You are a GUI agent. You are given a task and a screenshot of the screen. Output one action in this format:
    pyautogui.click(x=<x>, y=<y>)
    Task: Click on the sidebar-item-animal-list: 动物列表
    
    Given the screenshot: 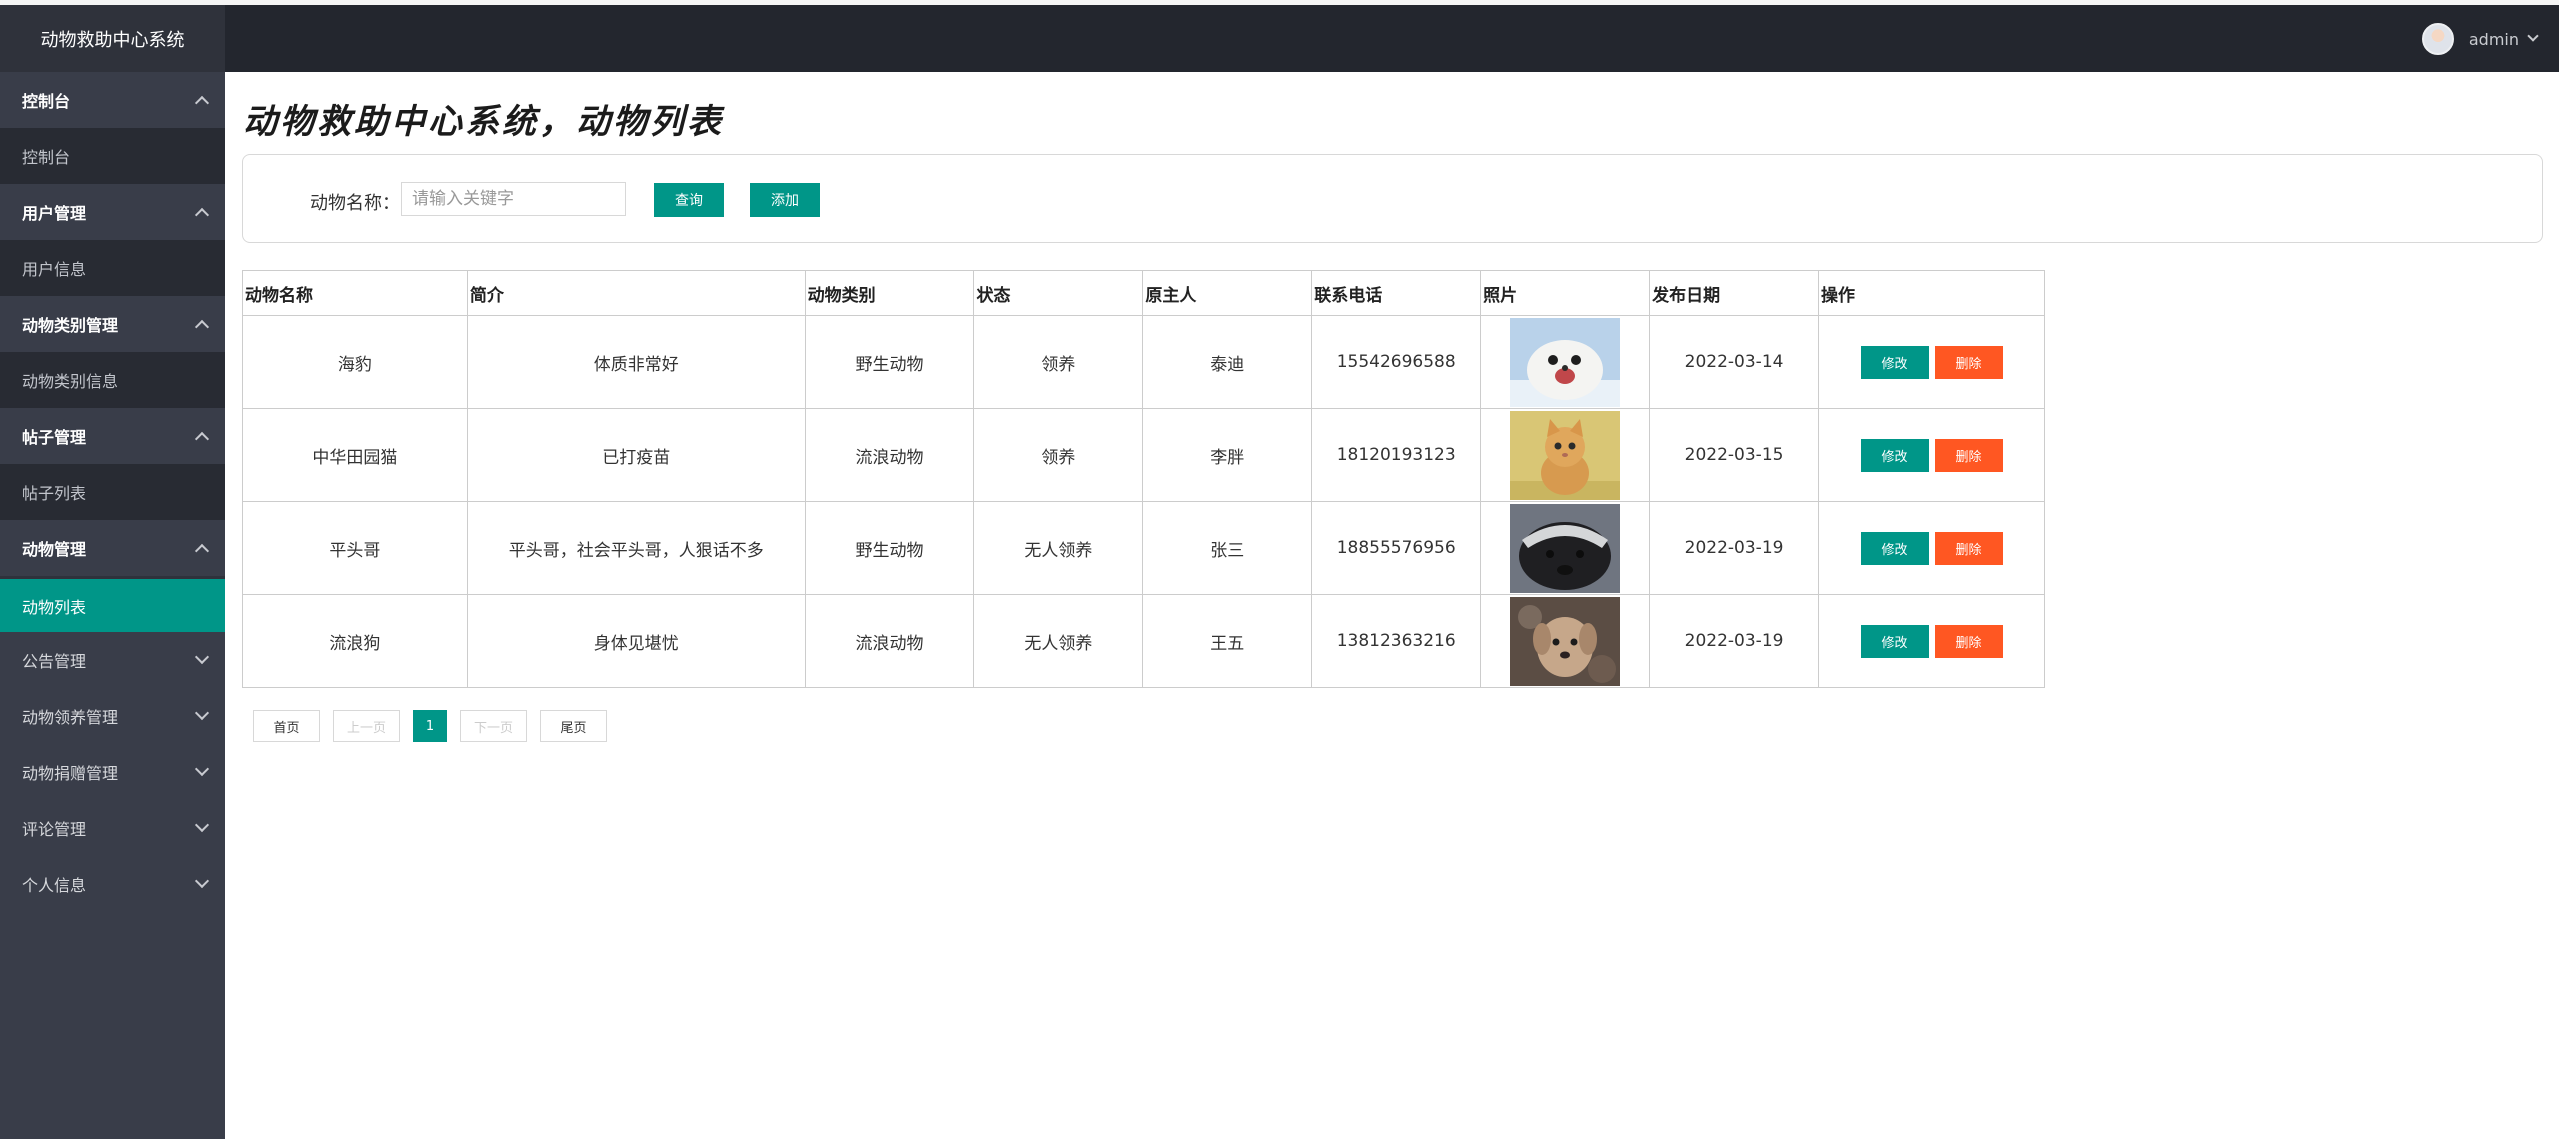 What is the action you would take?
    pyautogui.click(x=112, y=604)
    